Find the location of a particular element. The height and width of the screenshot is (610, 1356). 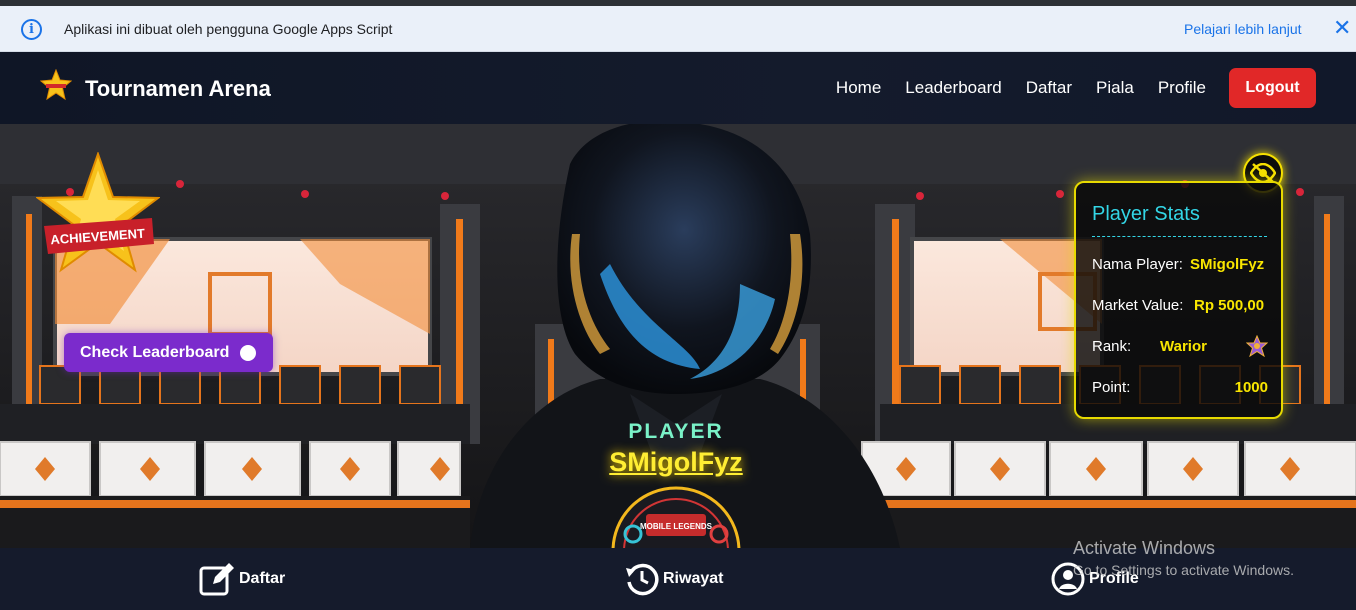

history-icon is located at coordinates (642, 579).